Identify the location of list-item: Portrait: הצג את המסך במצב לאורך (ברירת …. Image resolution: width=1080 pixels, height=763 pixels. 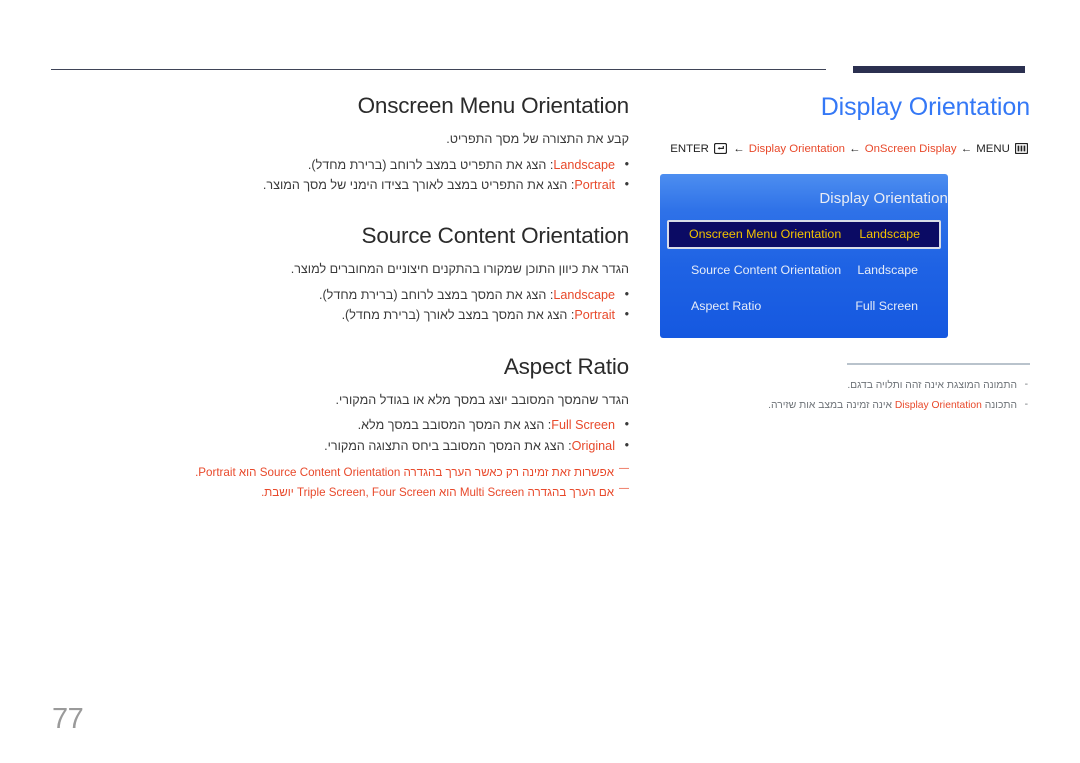
(340, 314).